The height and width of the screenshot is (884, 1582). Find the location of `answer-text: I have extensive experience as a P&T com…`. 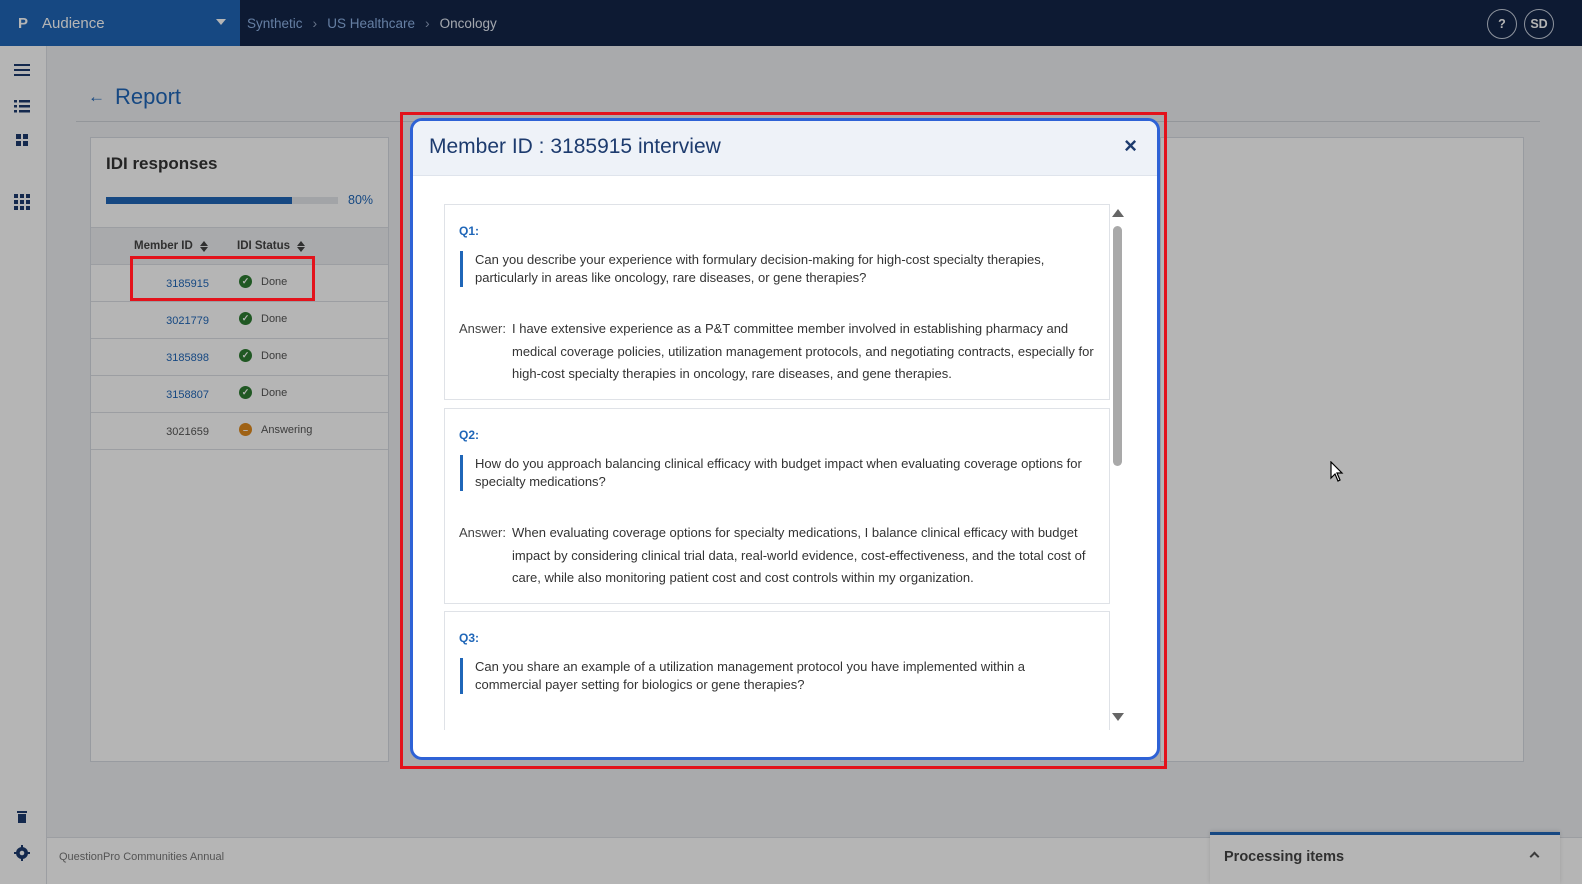

answer-text: I have extensive experience as a P&T com… is located at coordinates (803, 351).